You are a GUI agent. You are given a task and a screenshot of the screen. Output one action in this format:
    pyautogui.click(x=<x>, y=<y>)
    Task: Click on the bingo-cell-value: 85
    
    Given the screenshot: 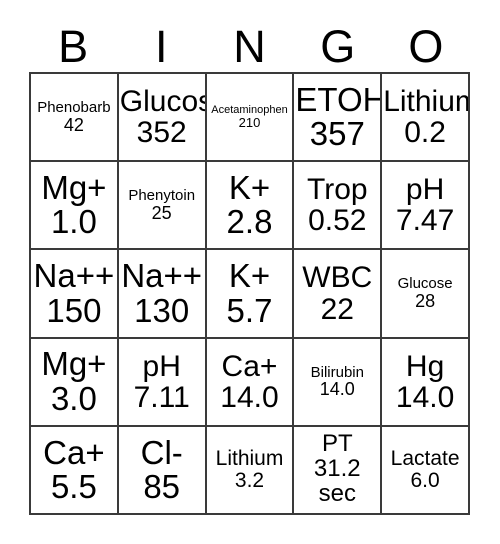 What is the action you would take?
    pyautogui.click(x=162, y=486)
    